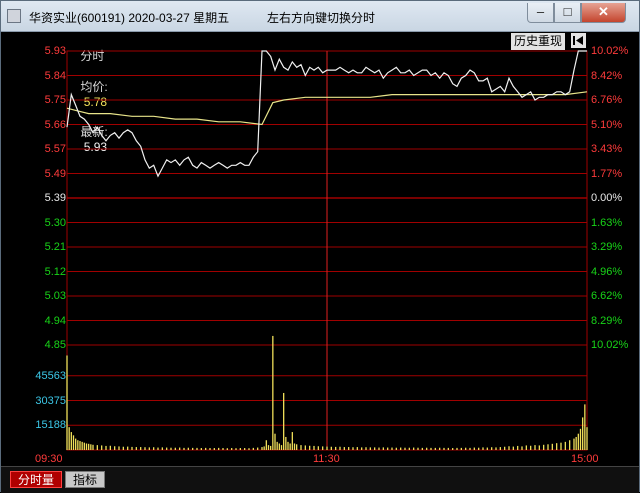 This screenshot has width=640, height=493. I want to click on price-tick-label: 5.75, so click(55, 100).